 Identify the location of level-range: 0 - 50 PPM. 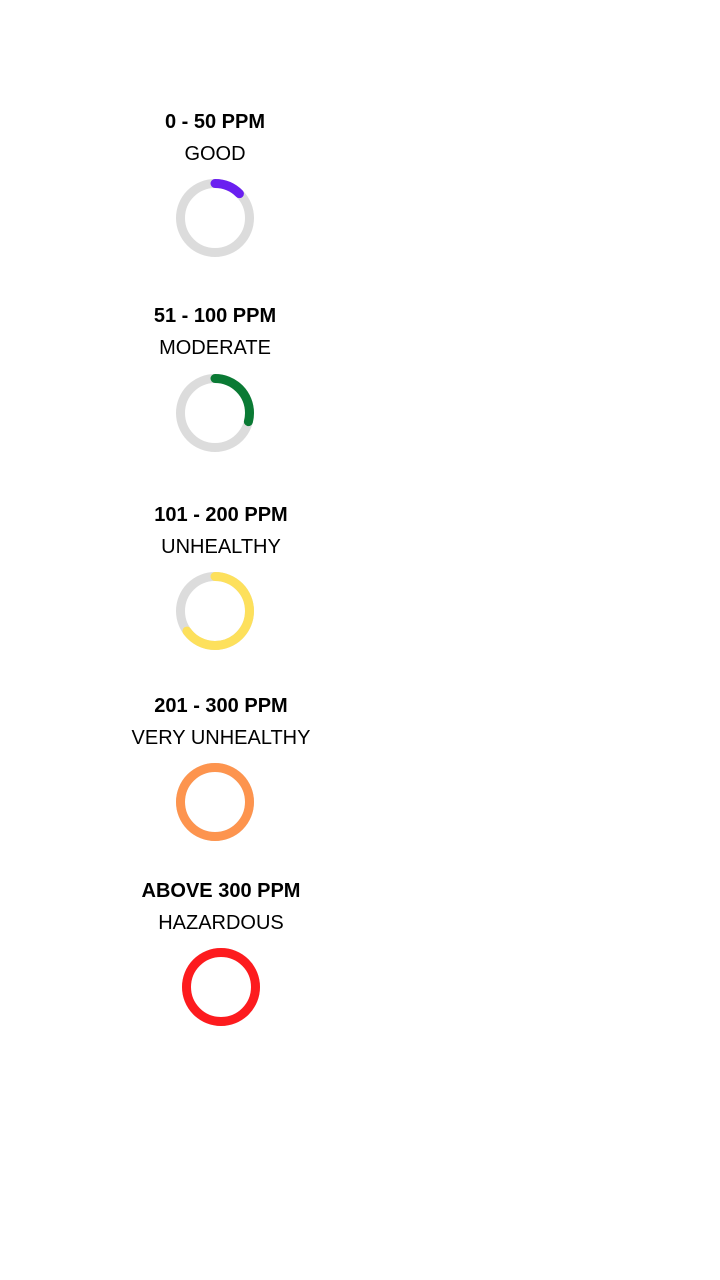
(215, 122).